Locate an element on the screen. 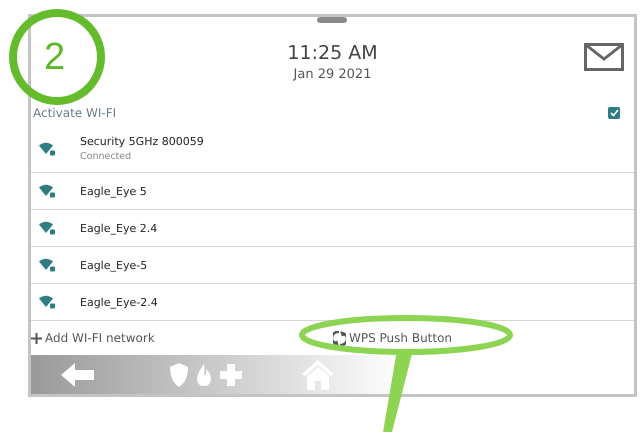  step-number: 2 is located at coordinates (55, 57).